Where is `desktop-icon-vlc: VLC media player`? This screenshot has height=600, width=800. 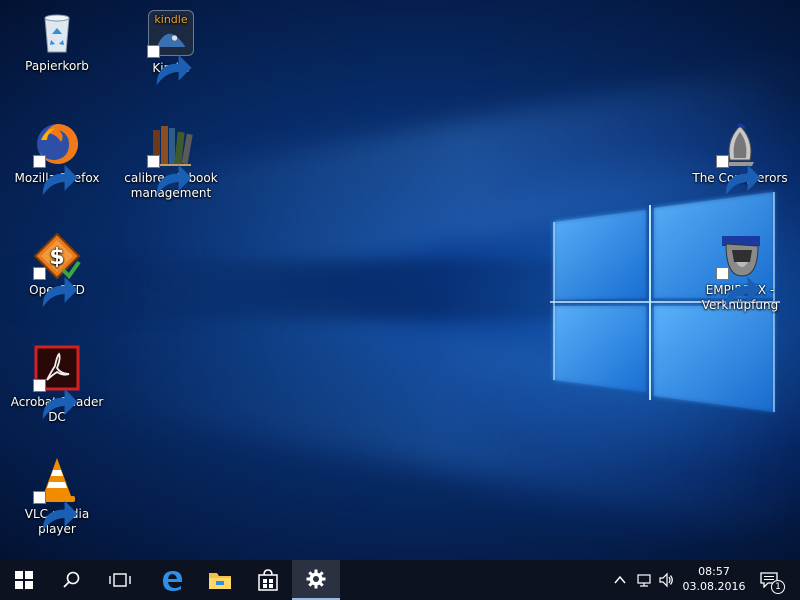 desktop-icon-vlc: VLC media player is located at coordinates (57, 496).